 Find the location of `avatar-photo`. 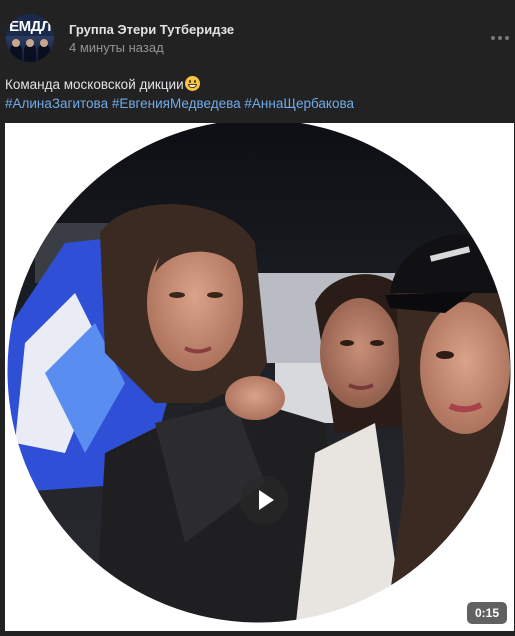

avatar-photo is located at coordinates (30, 49).